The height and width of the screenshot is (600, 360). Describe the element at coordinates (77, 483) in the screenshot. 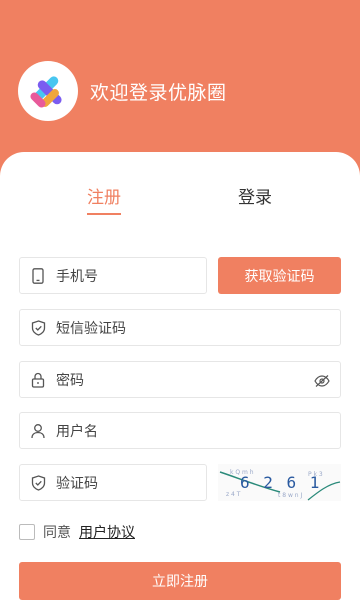

I see `captcha-placeholder: 验证码` at that location.